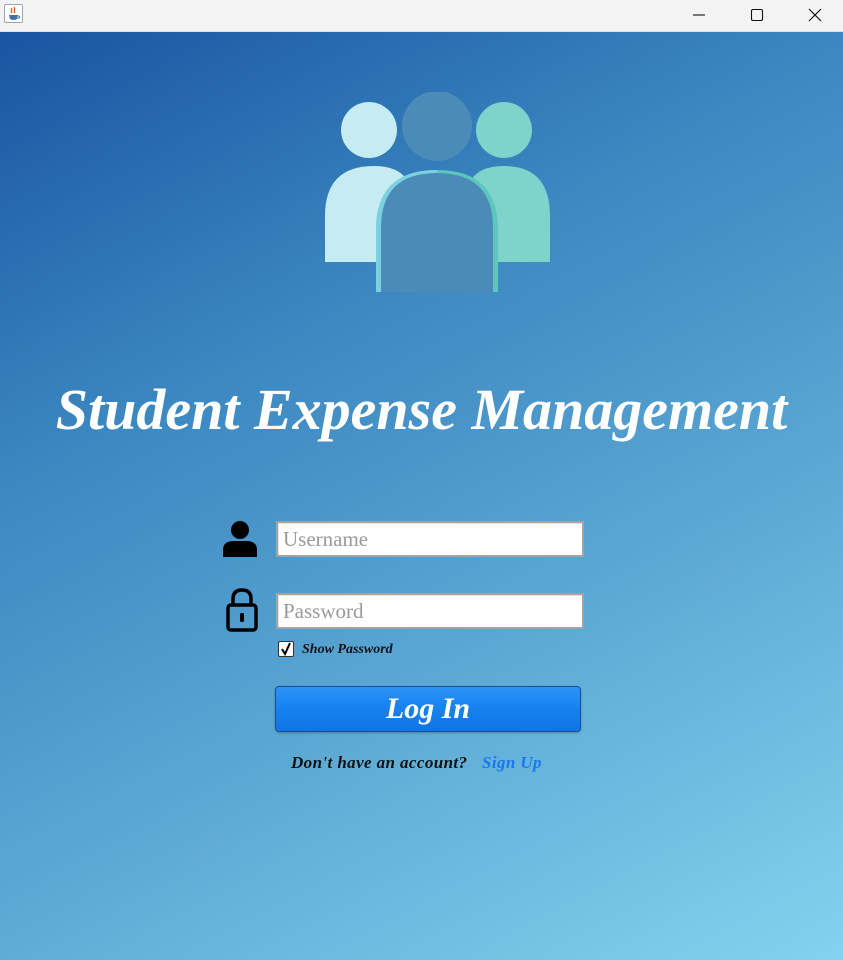 The width and height of the screenshot is (843, 960). What do you see at coordinates (13, 13) in the screenshot?
I see `java-cup-icon` at bounding box center [13, 13].